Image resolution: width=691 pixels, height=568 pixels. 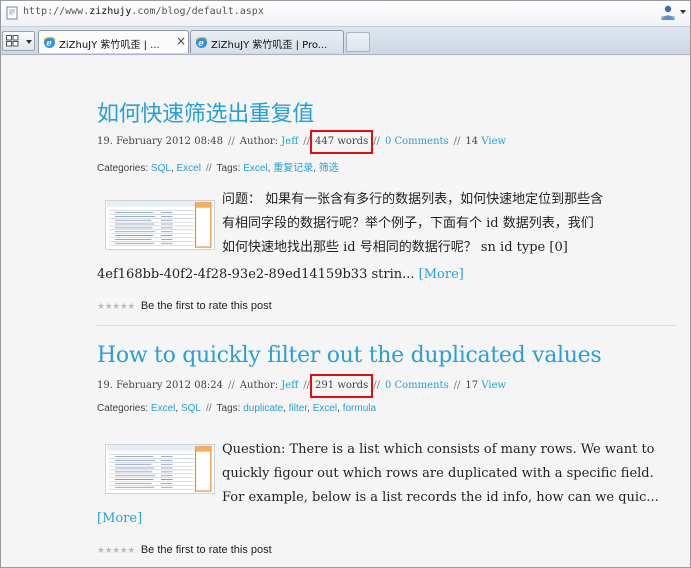 I want to click on close-tab-icon: ×, so click(x=181, y=41).